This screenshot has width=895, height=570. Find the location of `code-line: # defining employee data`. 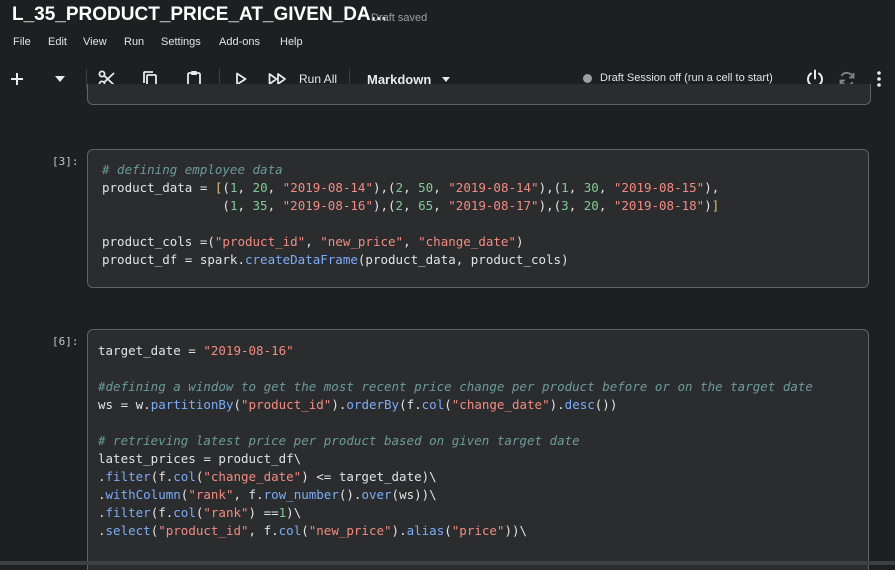

code-line: # defining employee data is located at coordinates (192, 169).